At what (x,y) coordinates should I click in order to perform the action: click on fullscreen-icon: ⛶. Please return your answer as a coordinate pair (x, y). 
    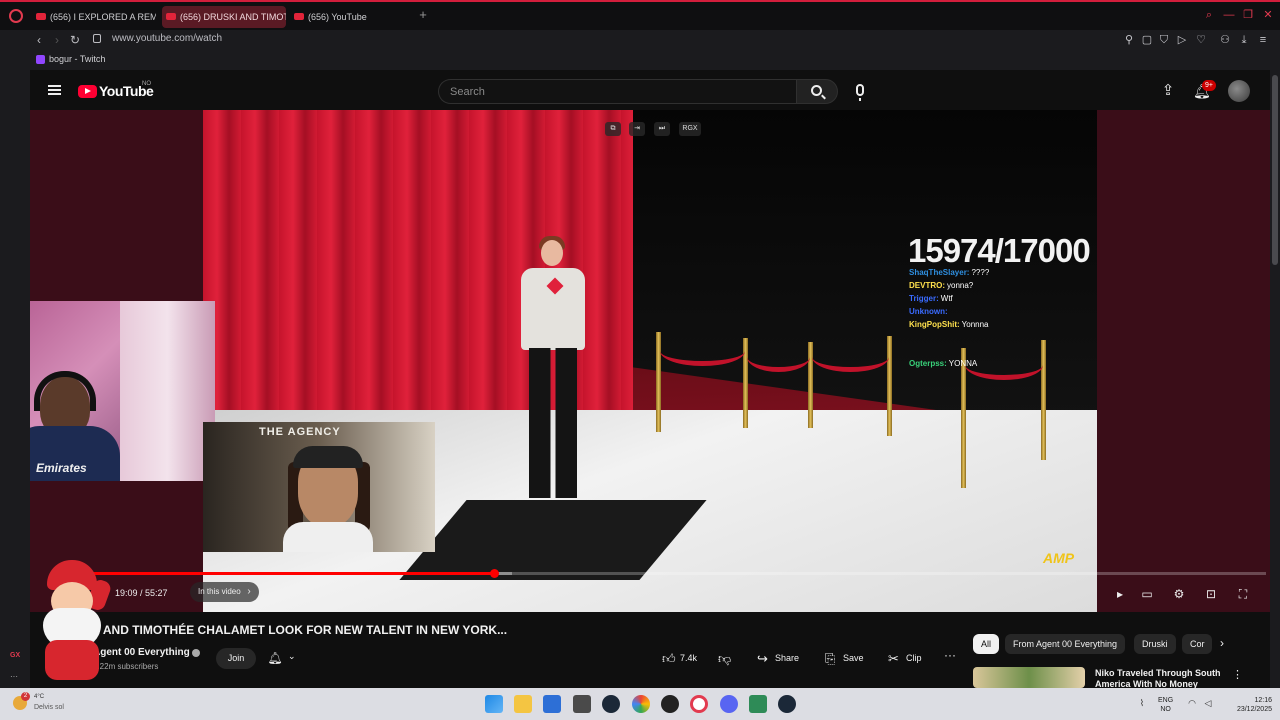
    Looking at the image, I should click on (1243, 594).